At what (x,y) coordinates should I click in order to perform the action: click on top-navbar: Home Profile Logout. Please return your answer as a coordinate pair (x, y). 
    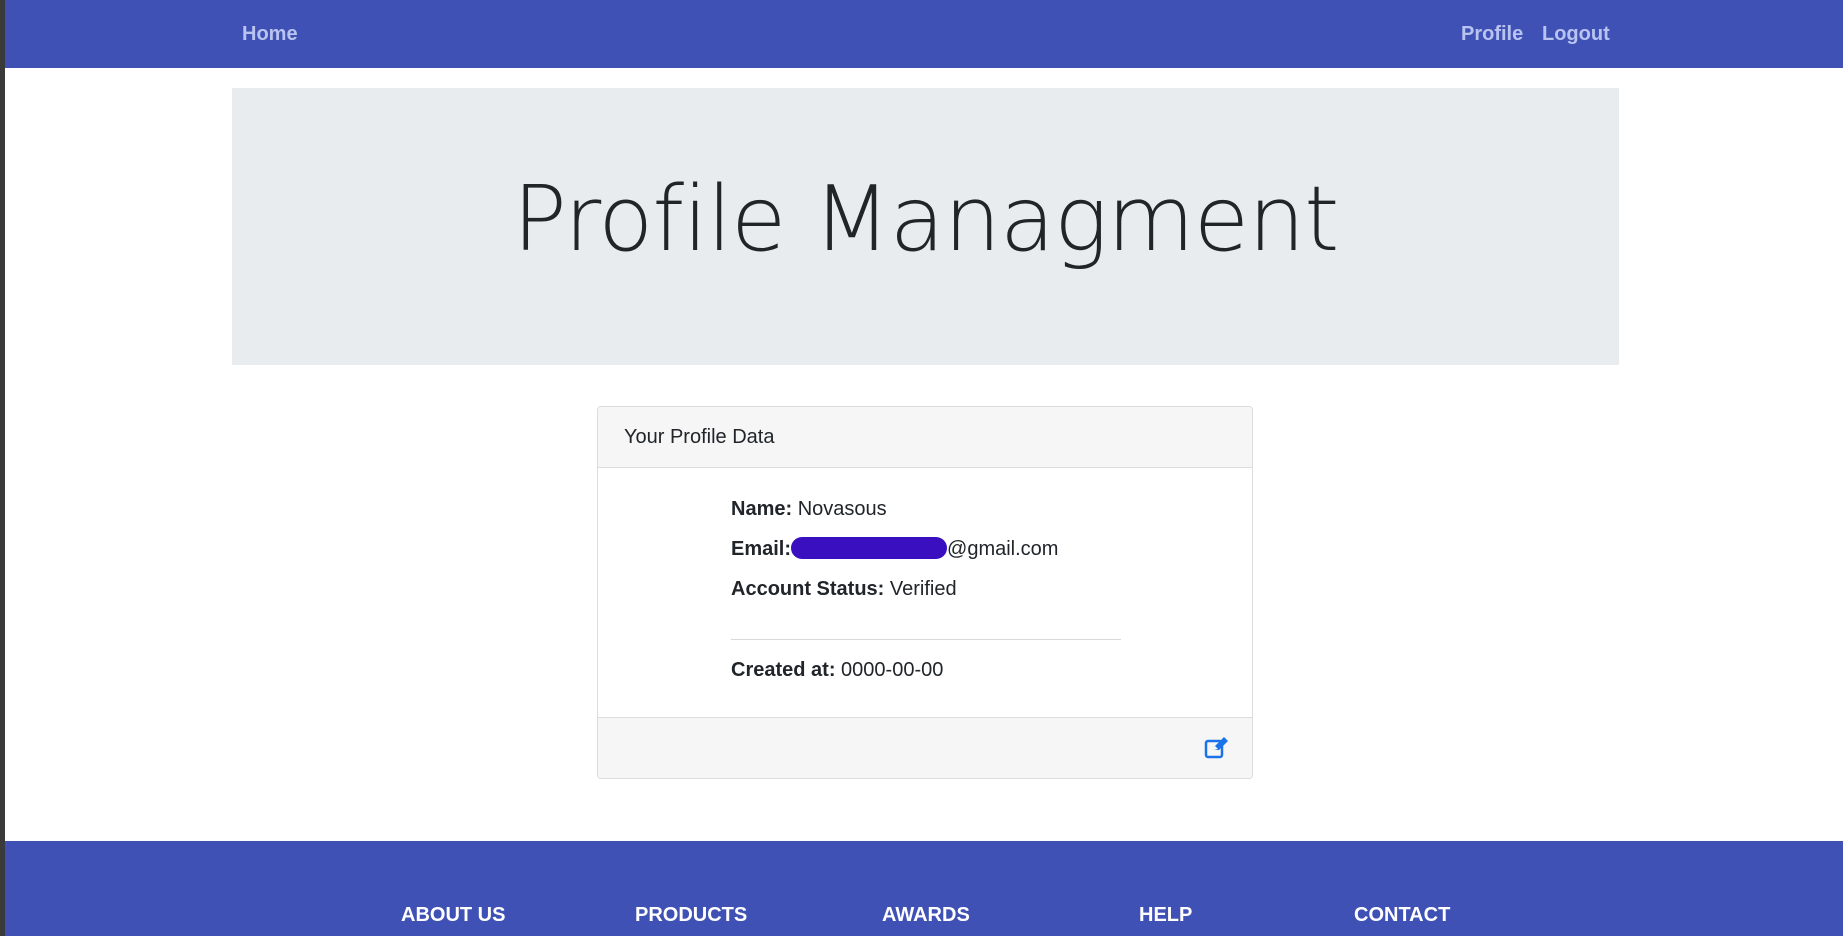
    Looking at the image, I should click on (924, 34).